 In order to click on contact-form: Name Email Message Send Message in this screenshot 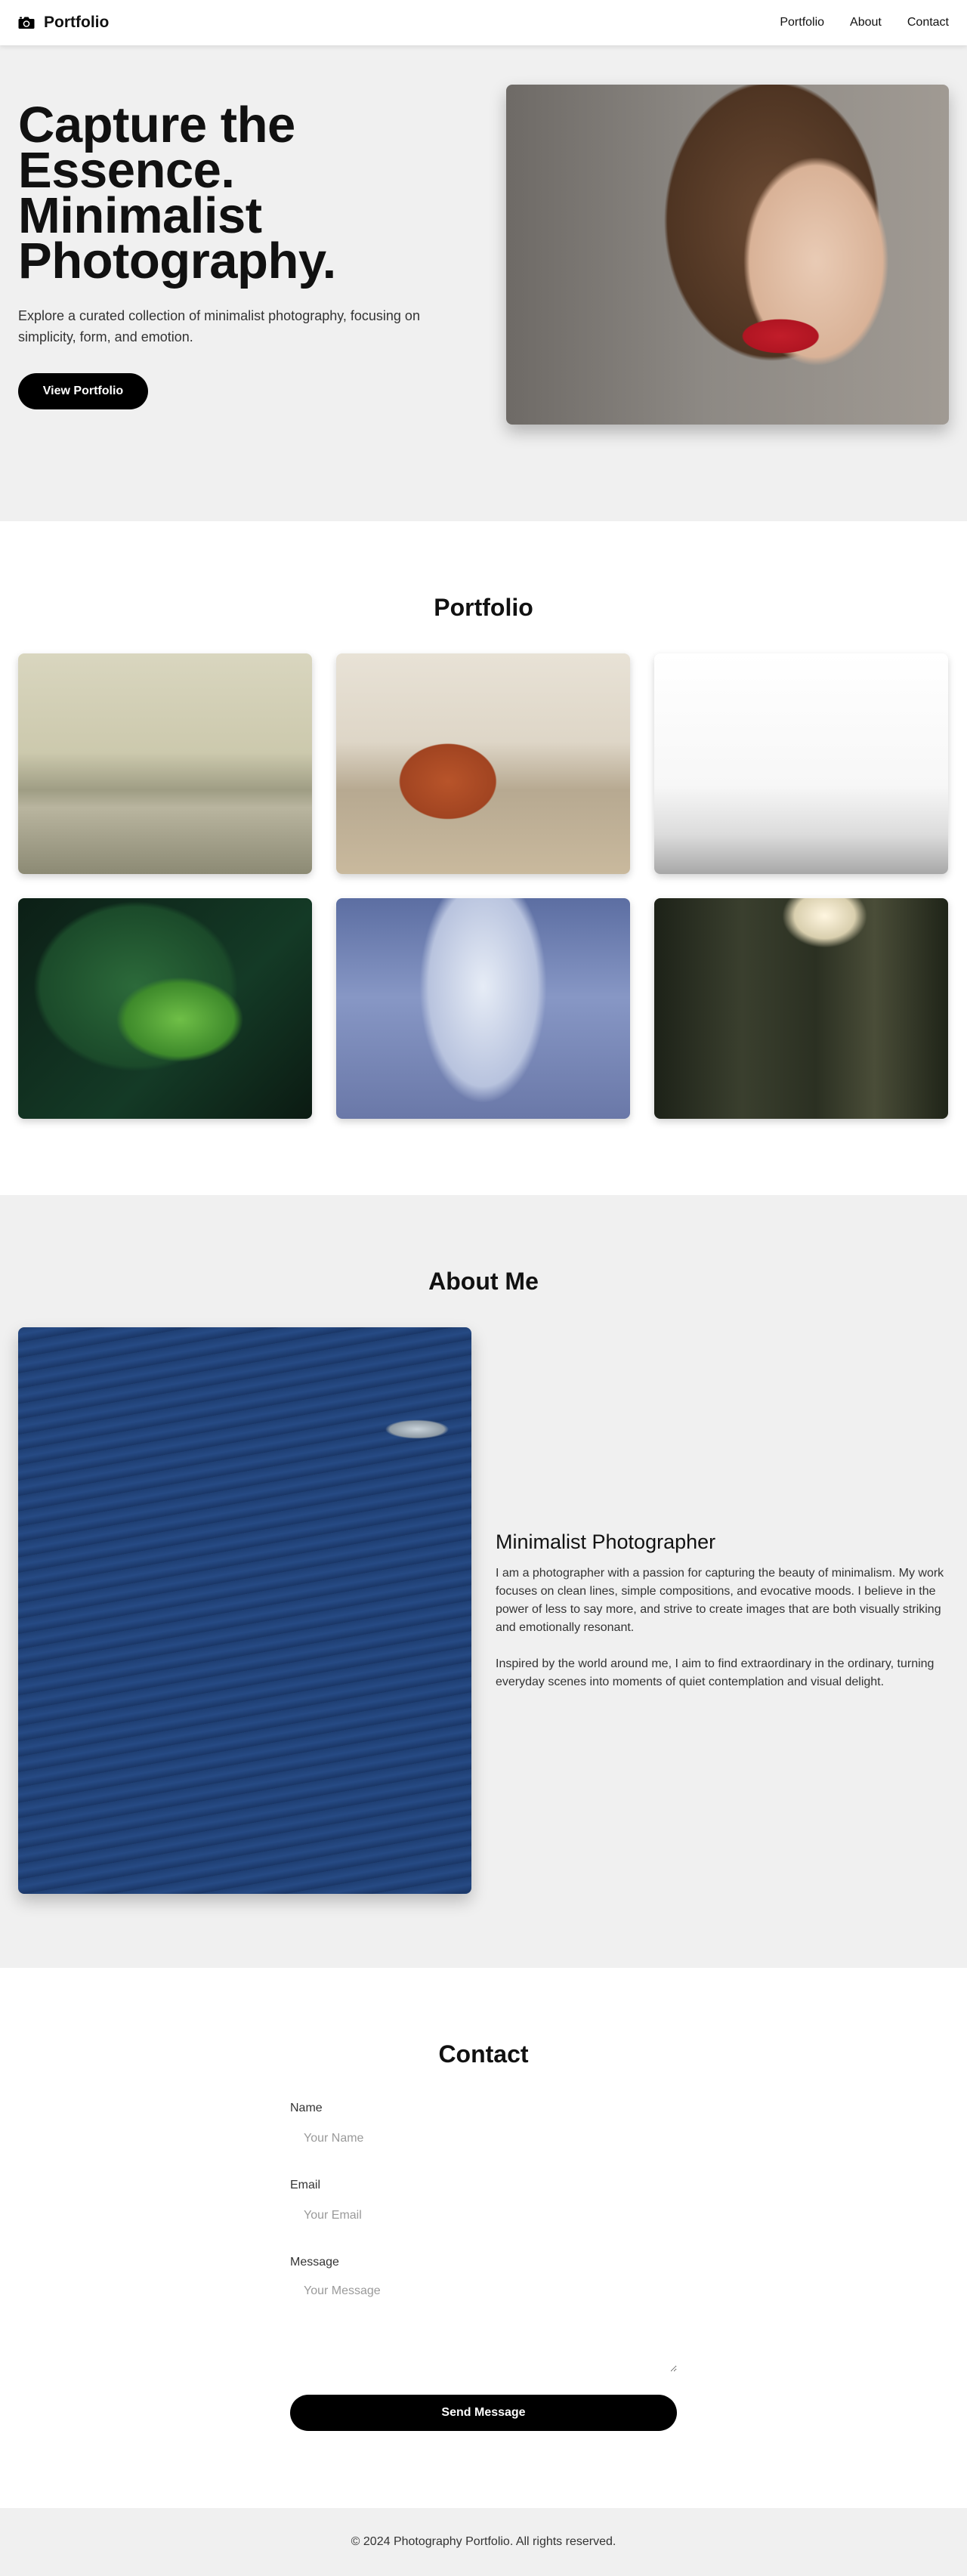, I will do `click(483, 2266)`.